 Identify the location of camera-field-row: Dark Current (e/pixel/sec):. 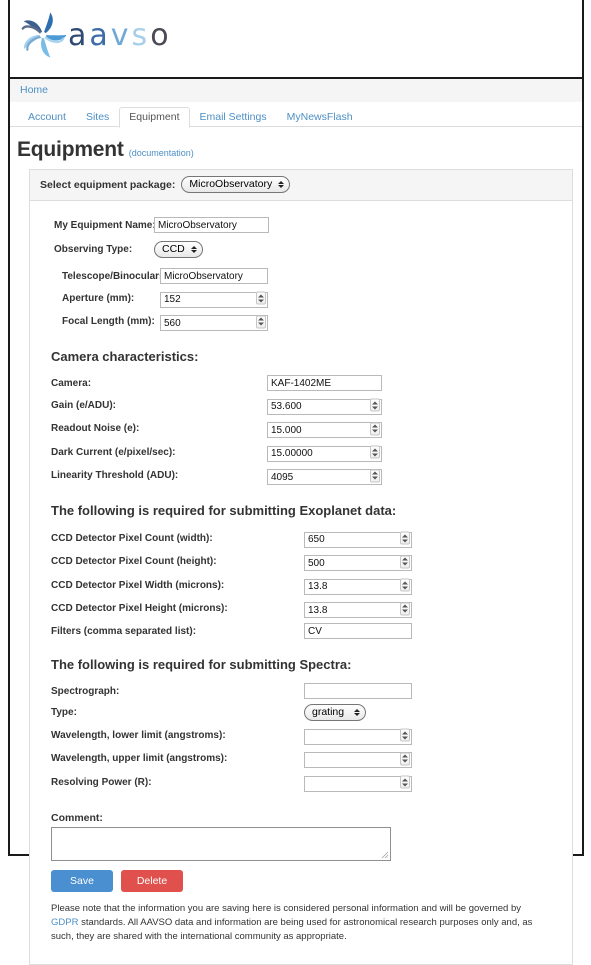
(305, 452).